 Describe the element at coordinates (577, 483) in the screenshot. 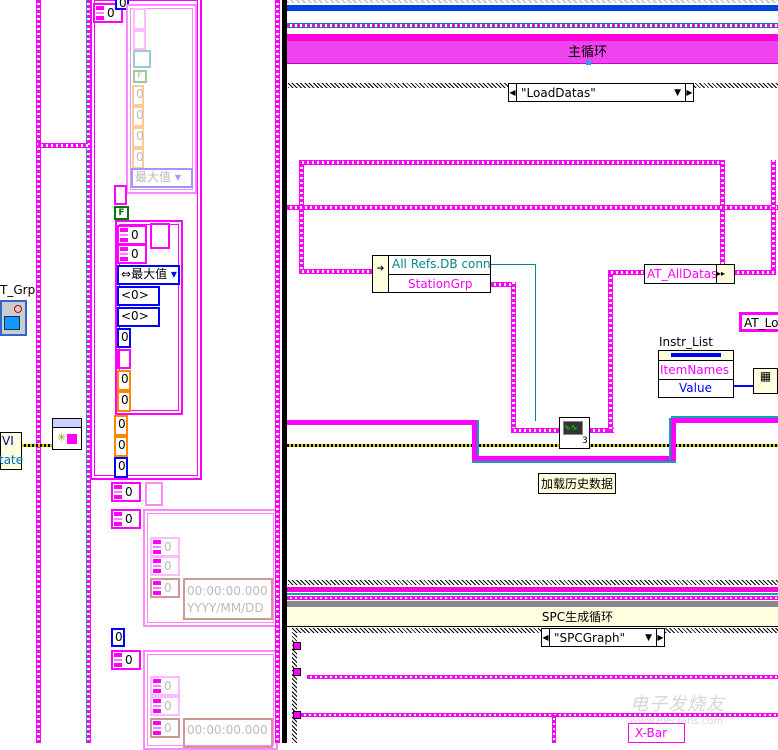

I see `comment-load-history: 加载历史数据` at that location.